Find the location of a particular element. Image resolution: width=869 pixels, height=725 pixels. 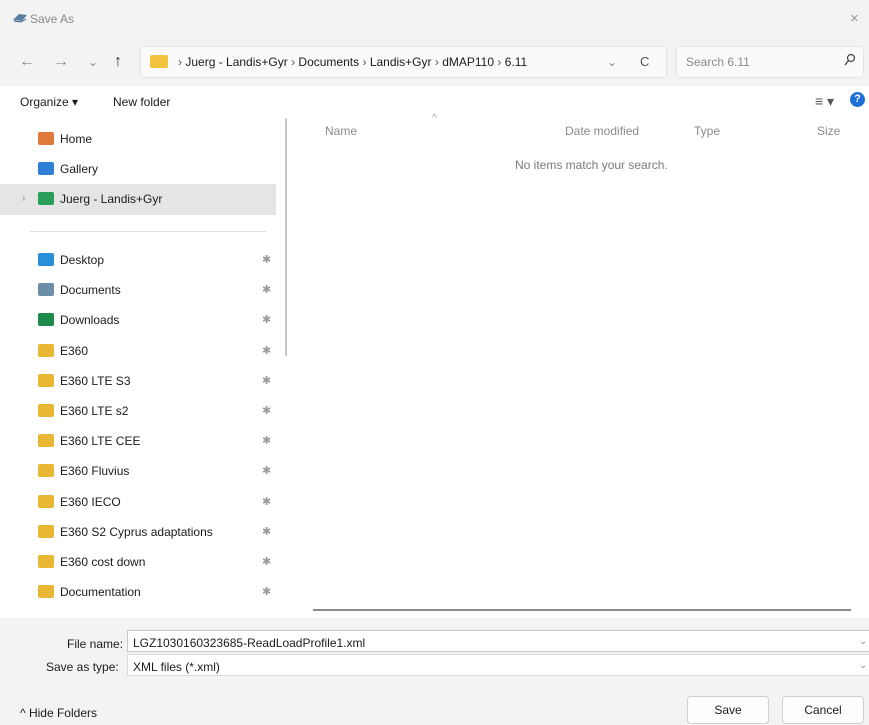

save-button: Save is located at coordinates (728, 710).